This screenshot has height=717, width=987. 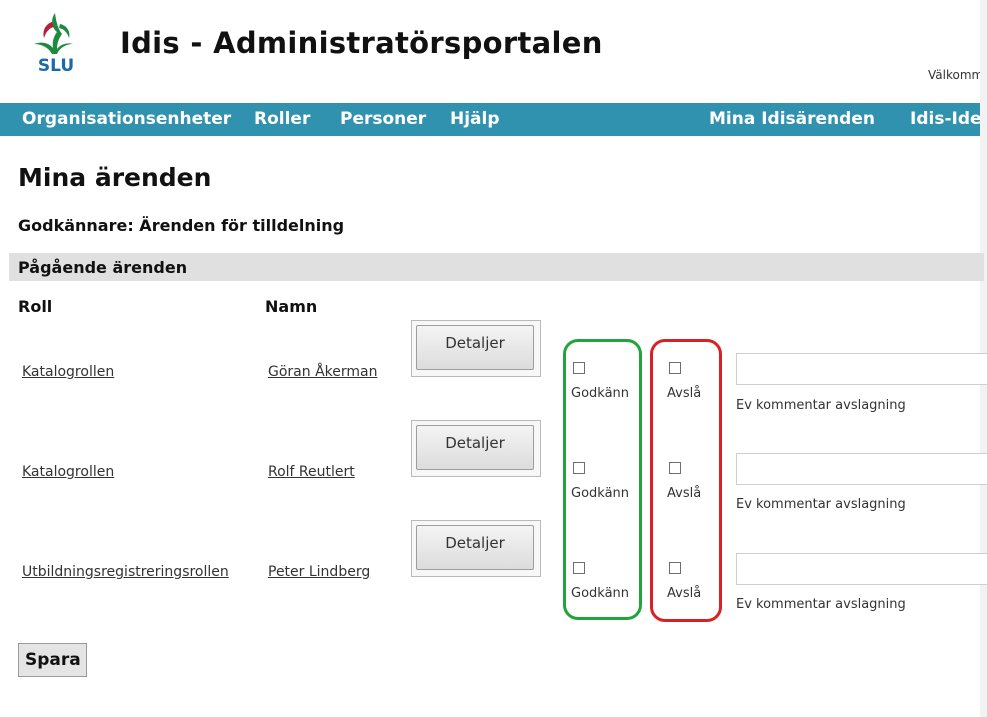 I want to click on person-link: Rolf Reutlert, so click(x=311, y=472).